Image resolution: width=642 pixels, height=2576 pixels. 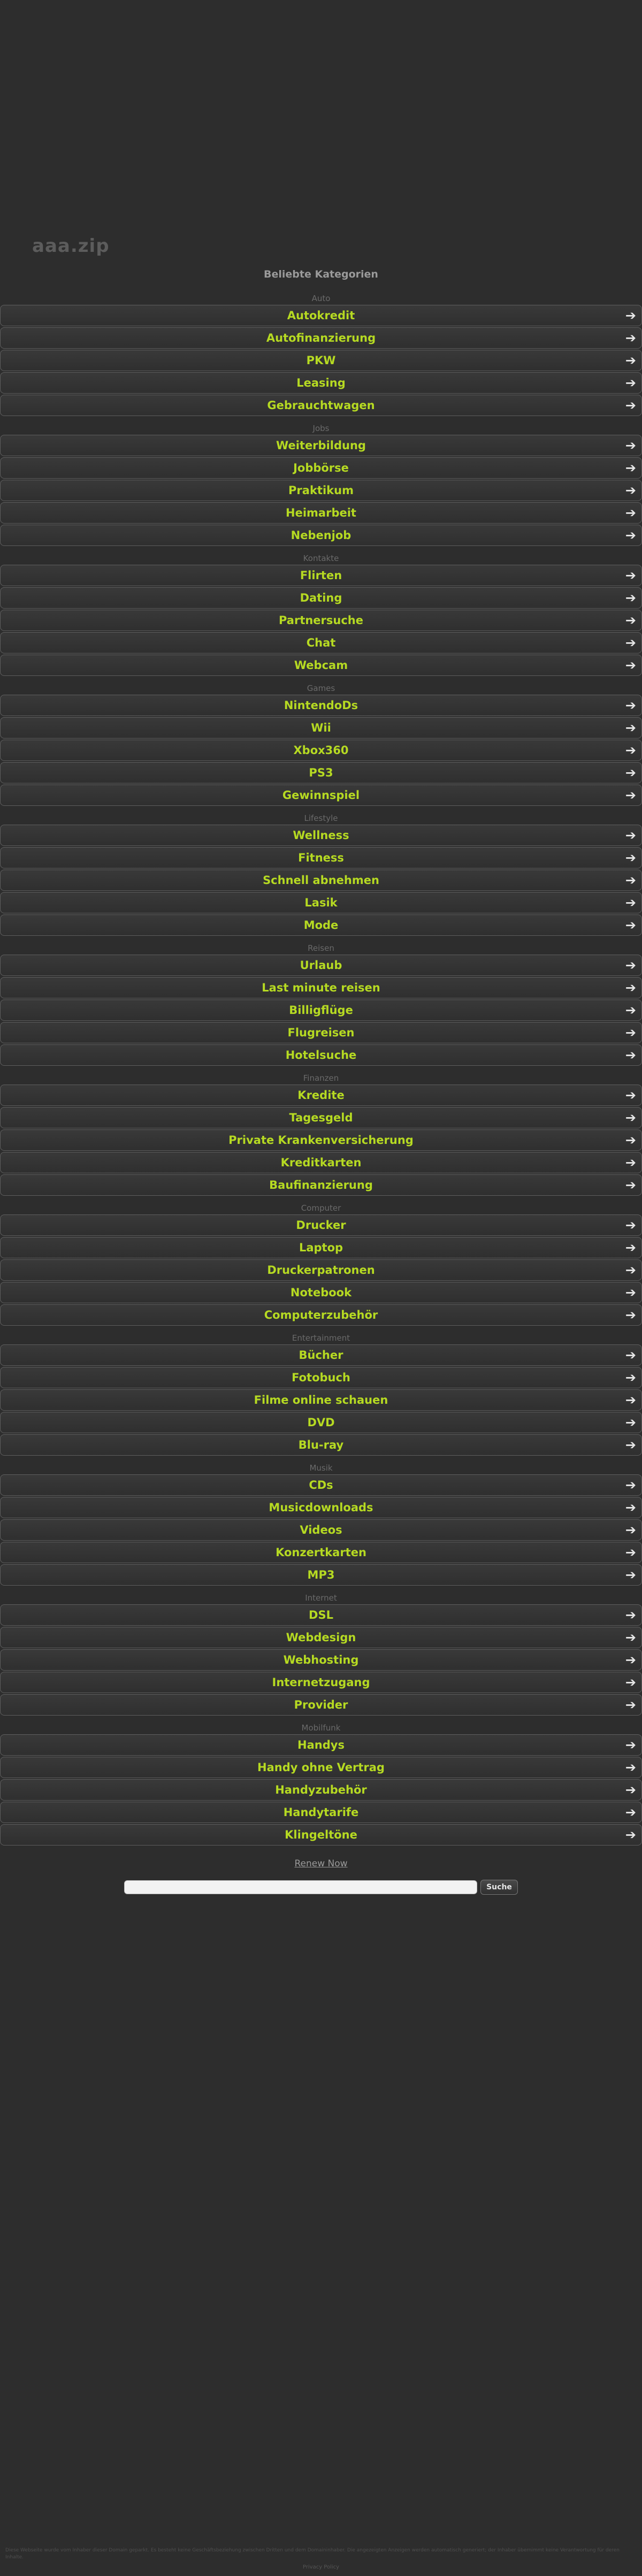 I want to click on category-link-label: Klingeltöne, so click(x=321, y=1834).